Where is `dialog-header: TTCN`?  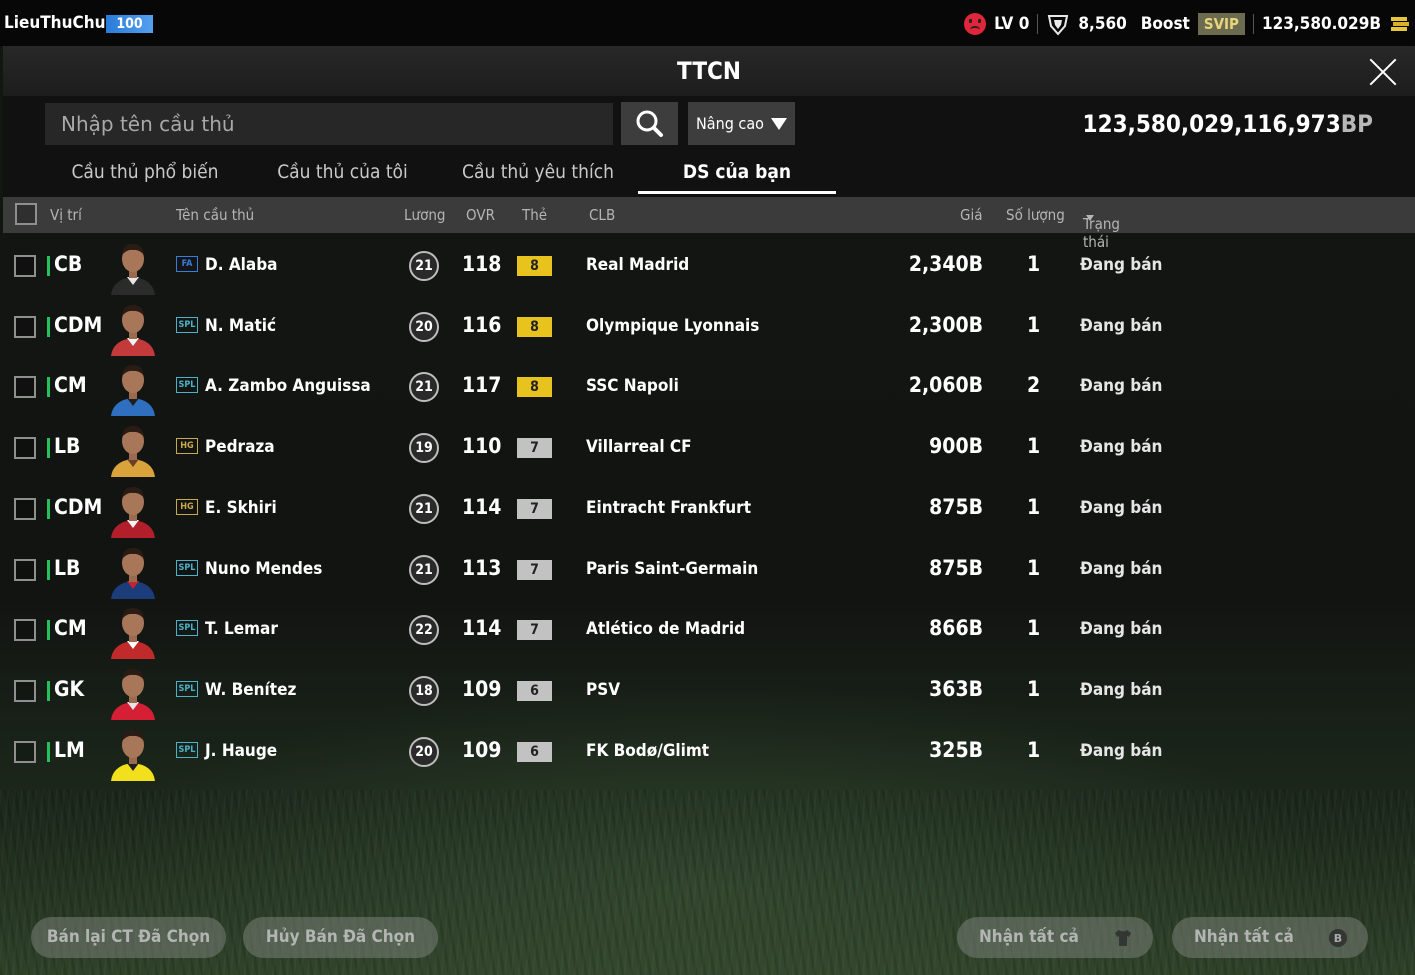 dialog-header: TTCN is located at coordinates (709, 71).